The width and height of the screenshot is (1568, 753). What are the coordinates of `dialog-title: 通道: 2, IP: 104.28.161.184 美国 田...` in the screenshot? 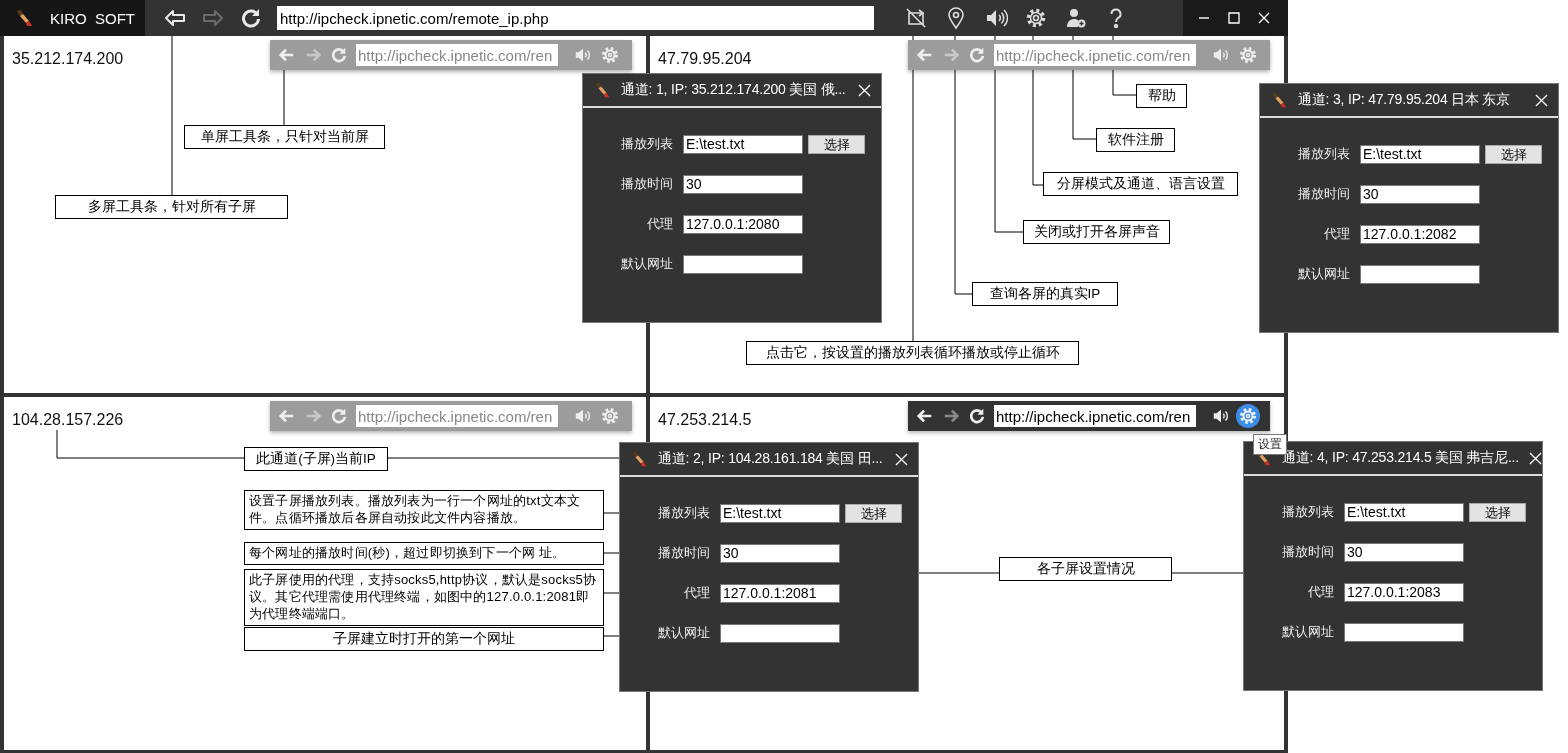 It's located at (771, 459).